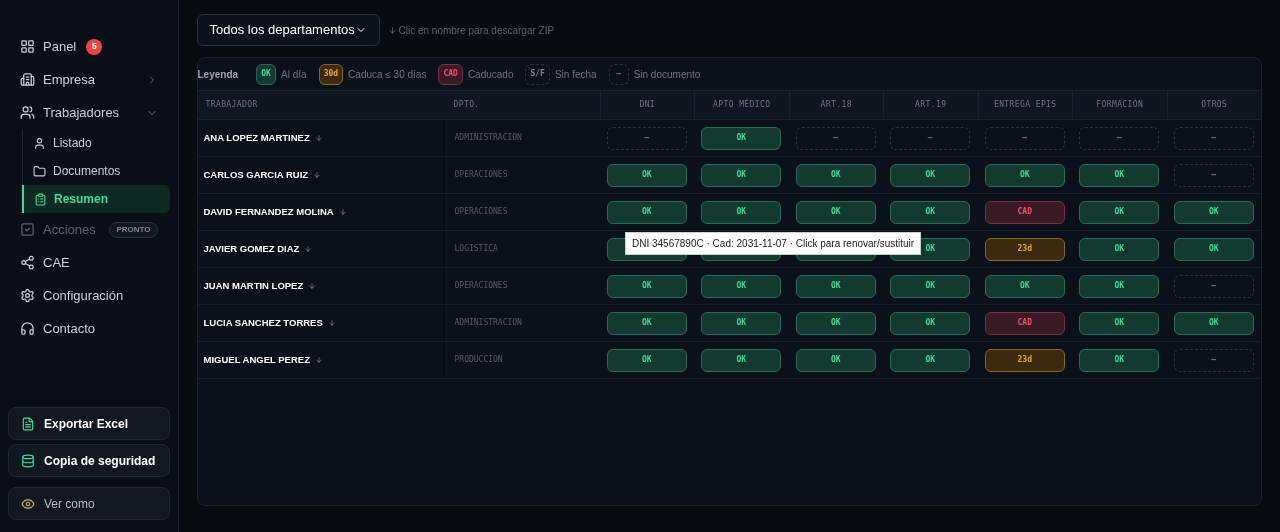 The image size is (1280, 532). What do you see at coordinates (231, 105) in the screenshot?
I see `column-header: TRABAJADOR` at bounding box center [231, 105].